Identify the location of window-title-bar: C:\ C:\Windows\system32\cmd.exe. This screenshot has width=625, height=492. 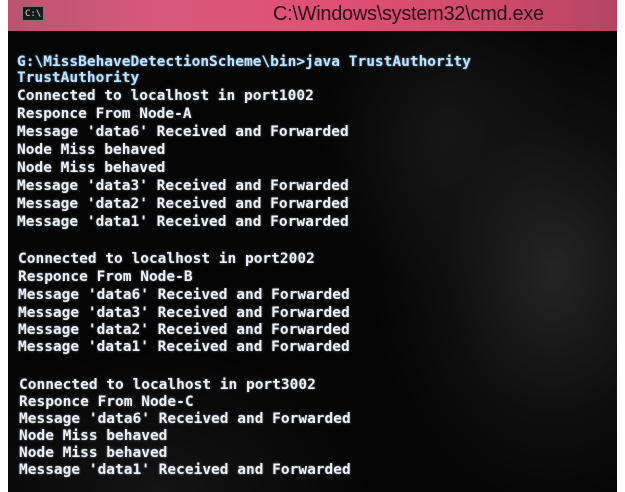
(312, 15).